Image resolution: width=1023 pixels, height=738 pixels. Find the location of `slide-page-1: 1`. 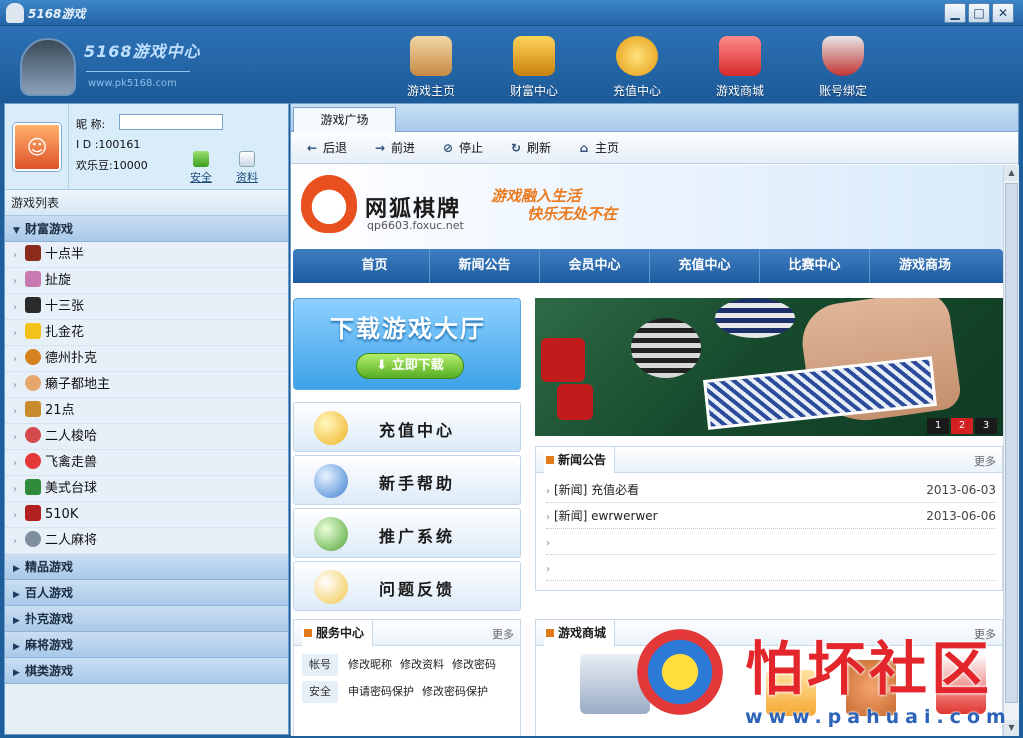

slide-page-1: 1 is located at coordinates (938, 426).